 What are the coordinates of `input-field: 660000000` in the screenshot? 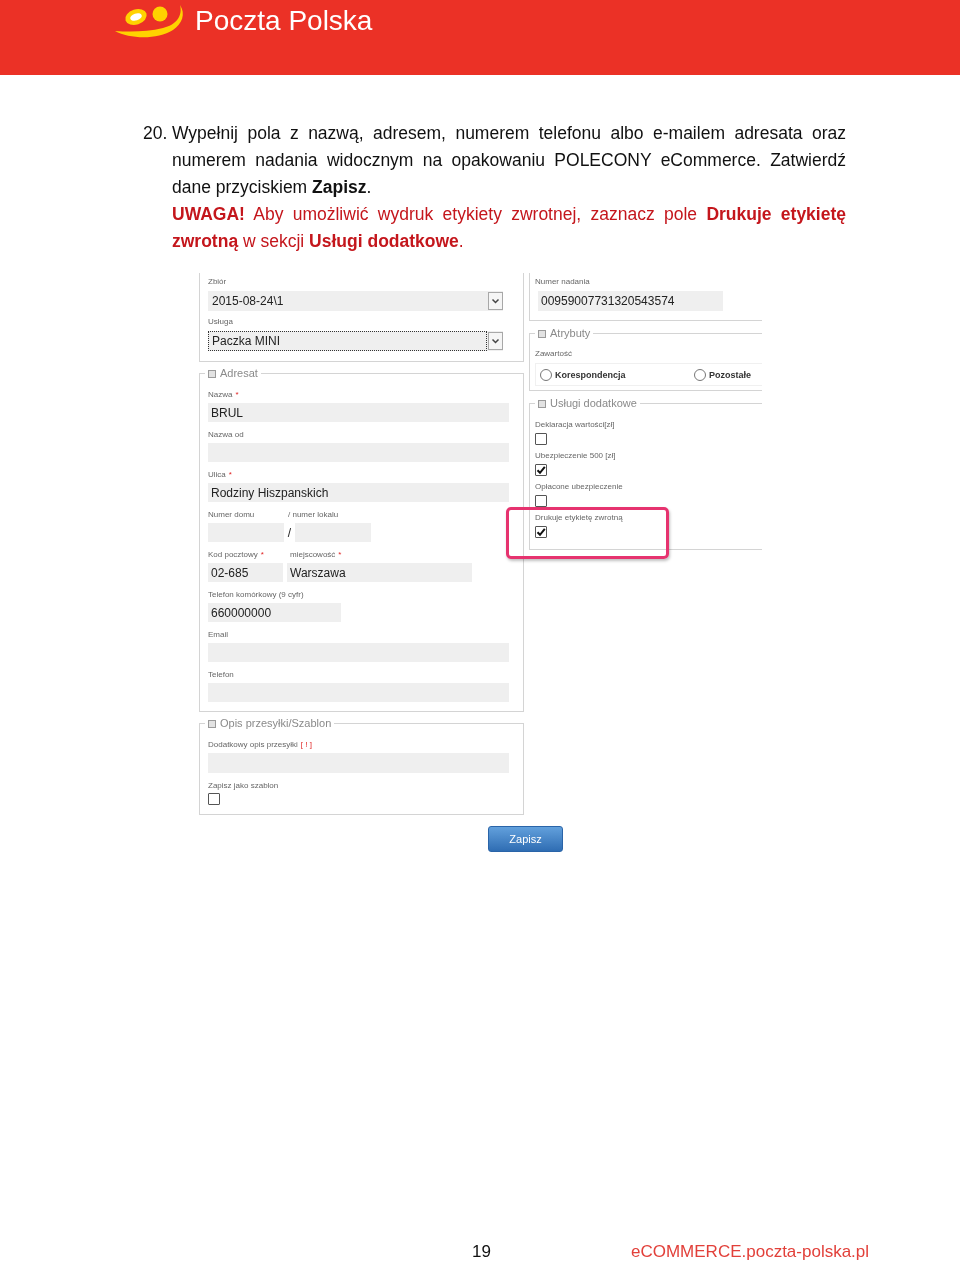 It's located at (274, 612).